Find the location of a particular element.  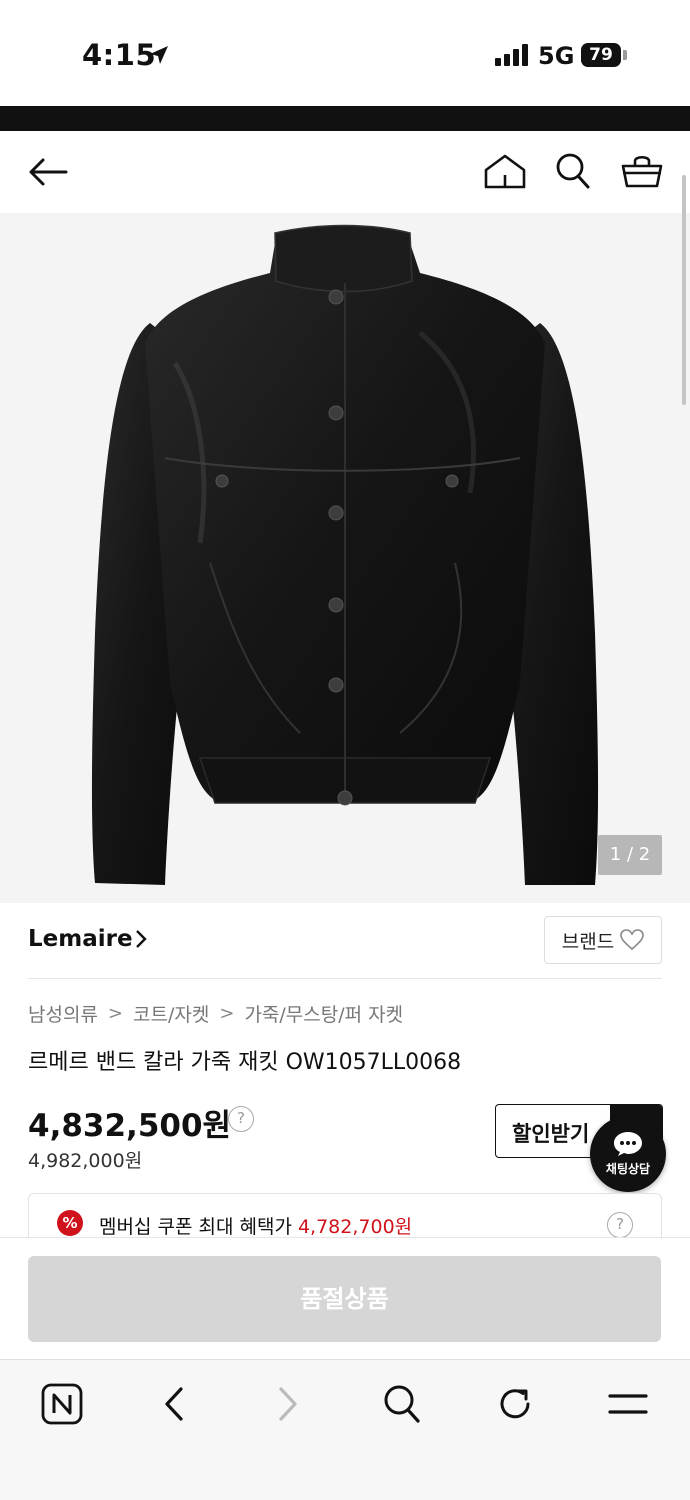

status-time: 4:15 is located at coordinates (119, 55).